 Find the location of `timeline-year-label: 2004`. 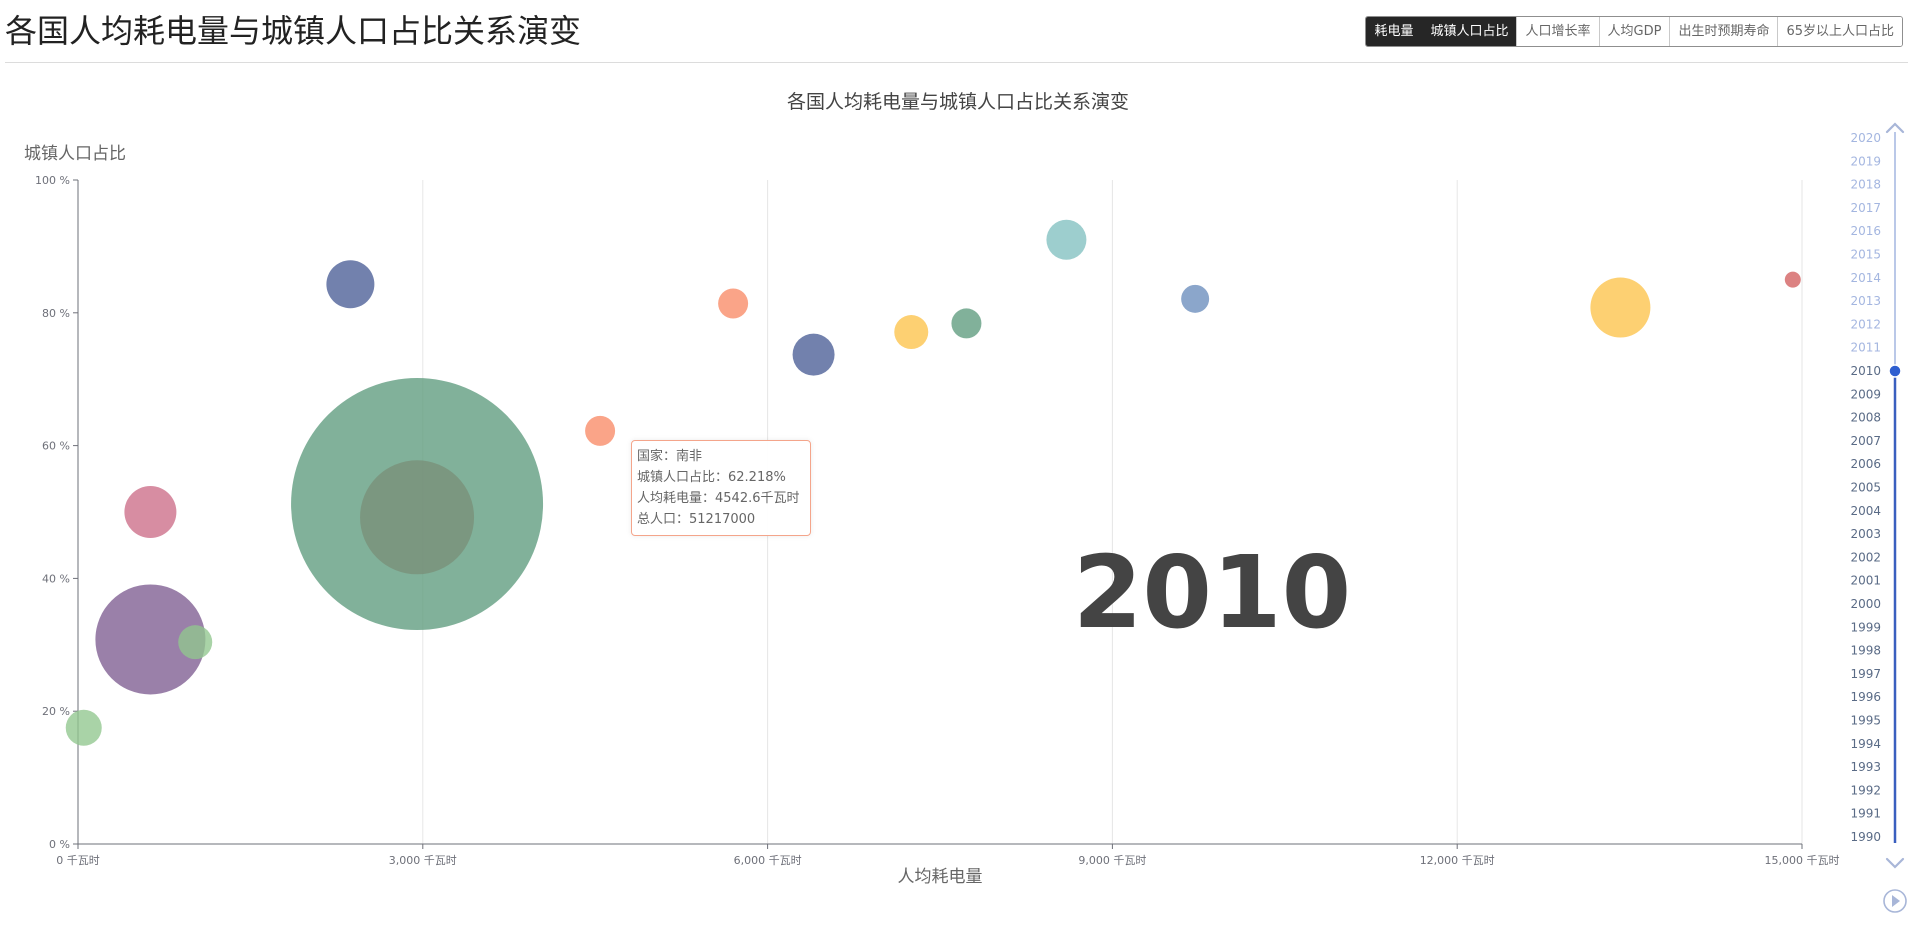

timeline-year-label: 2004 is located at coordinates (1865, 511).